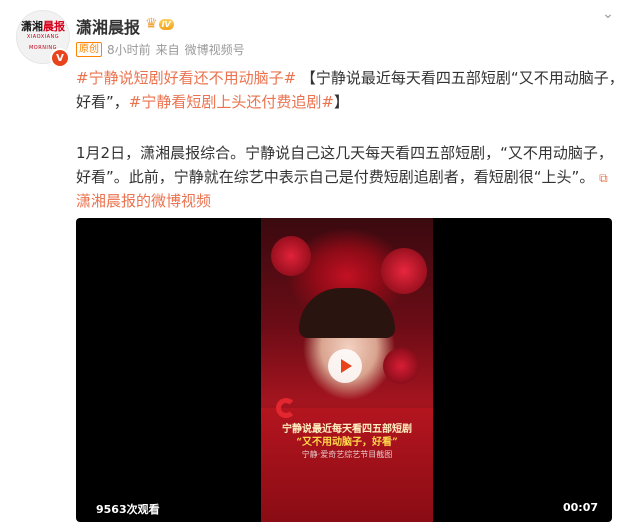 Image resolution: width=627 pixels, height=530 pixels. What do you see at coordinates (462, 78) in the screenshot?
I see `post-text-segment: 【宁静说最近每天看四五部短剧“又不用动脑子，` at bounding box center [462, 78].